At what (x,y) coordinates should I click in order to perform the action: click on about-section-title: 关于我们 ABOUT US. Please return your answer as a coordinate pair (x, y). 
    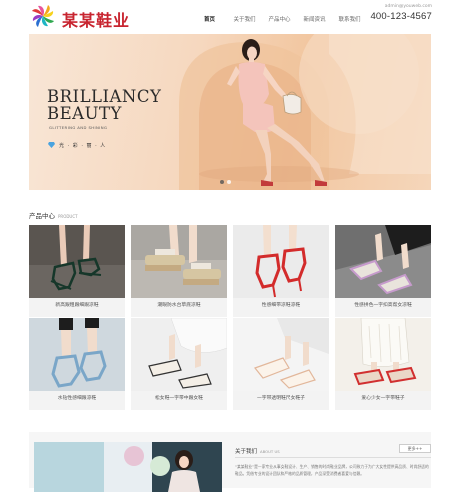
    Looking at the image, I should click on (257, 451).